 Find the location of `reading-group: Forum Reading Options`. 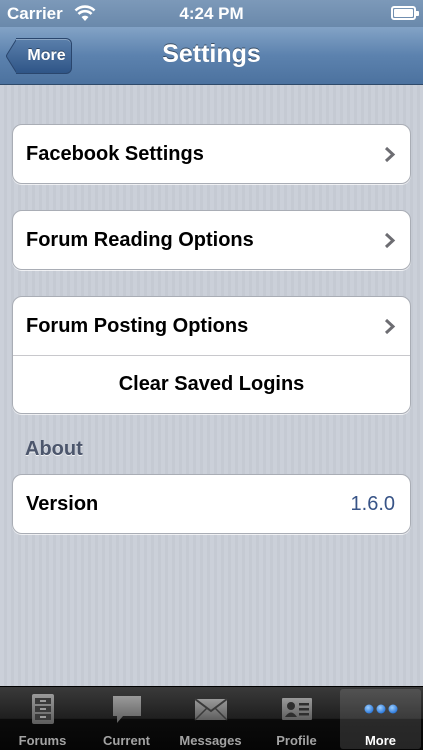

reading-group: Forum Reading Options is located at coordinates (211, 240).